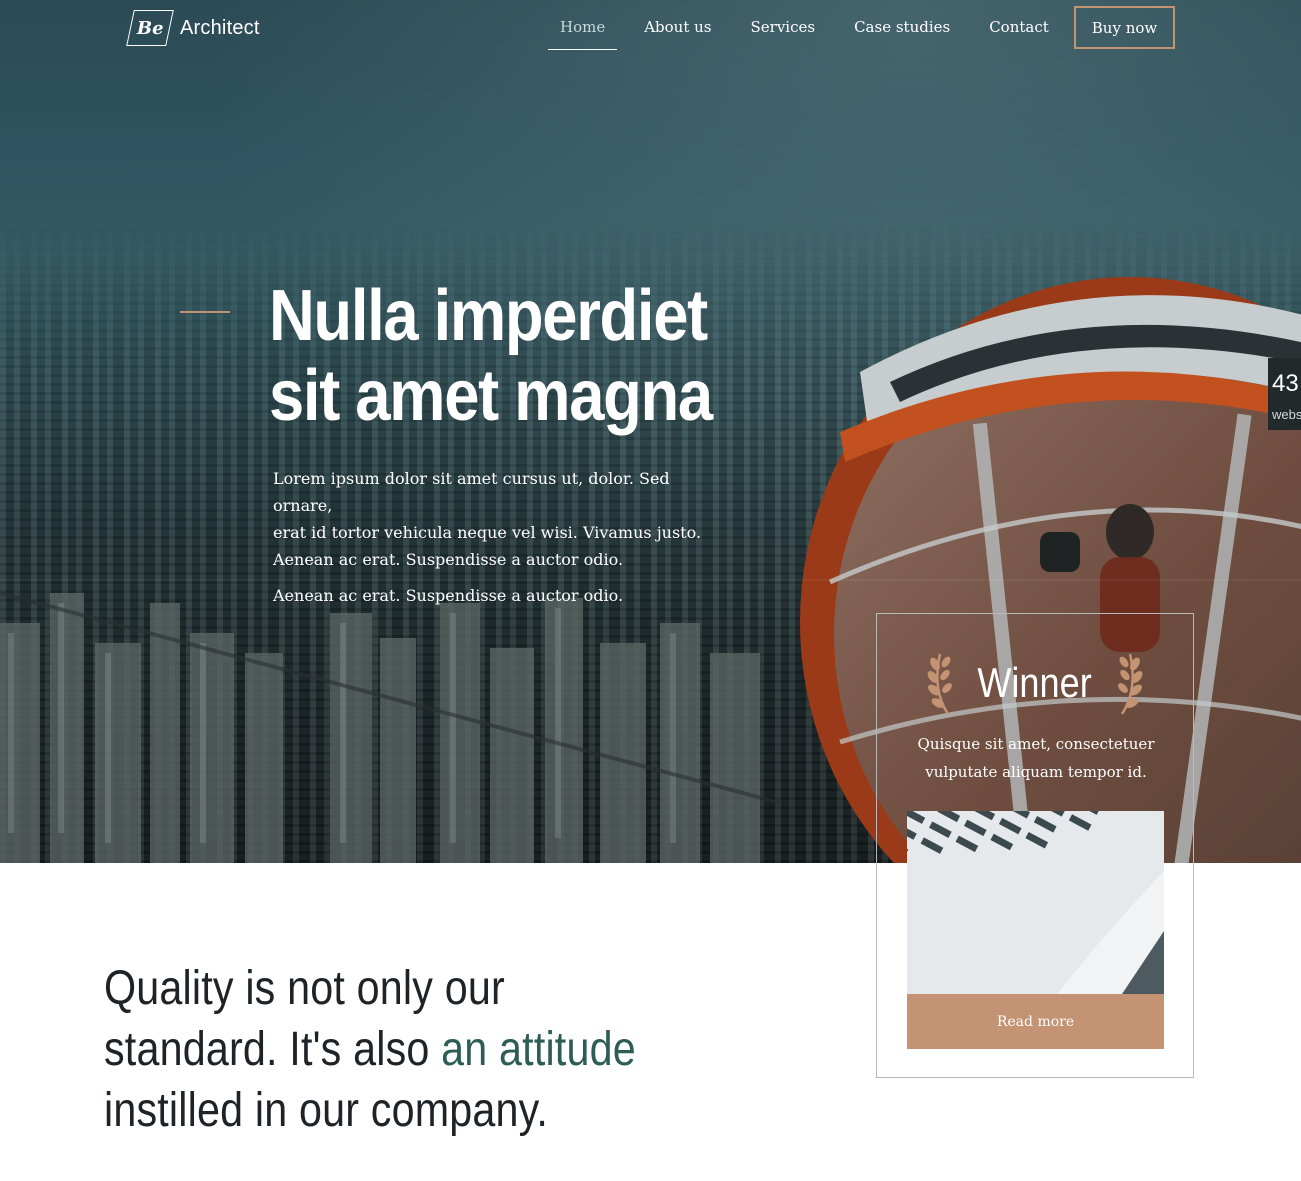 The height and width of the screenshot is (1181, 1301). Describe the element at coordinates (304, 988) in the screenshot. I see `quality-line: Quality is not only our` at that location.